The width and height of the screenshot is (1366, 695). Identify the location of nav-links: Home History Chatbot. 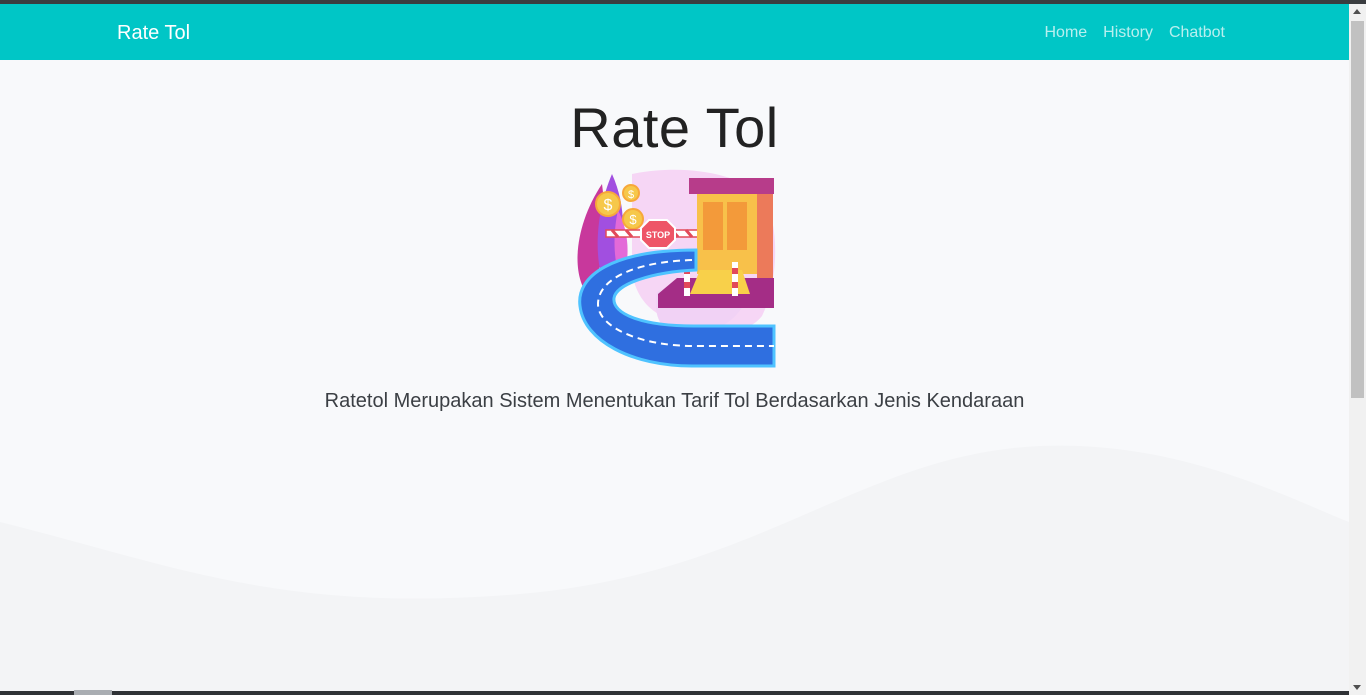
(1134, 33).